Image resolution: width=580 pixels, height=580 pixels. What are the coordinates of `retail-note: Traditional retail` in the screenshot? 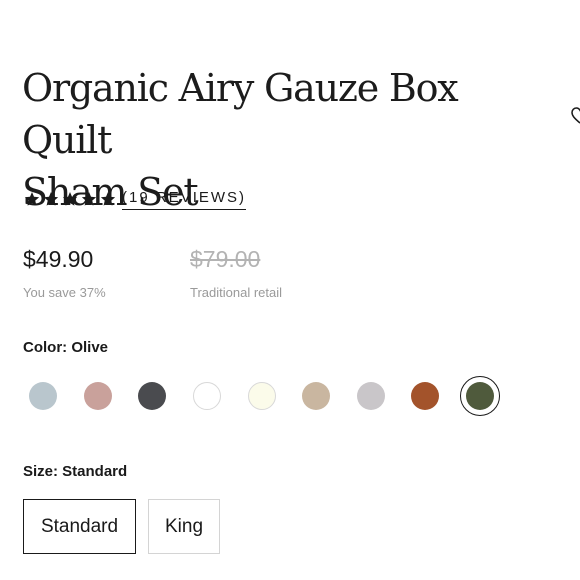 It's located at (236, 292).